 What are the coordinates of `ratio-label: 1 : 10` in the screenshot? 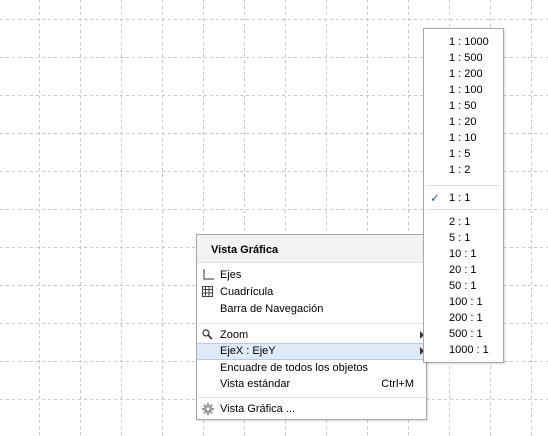 It's located at (463, 138).